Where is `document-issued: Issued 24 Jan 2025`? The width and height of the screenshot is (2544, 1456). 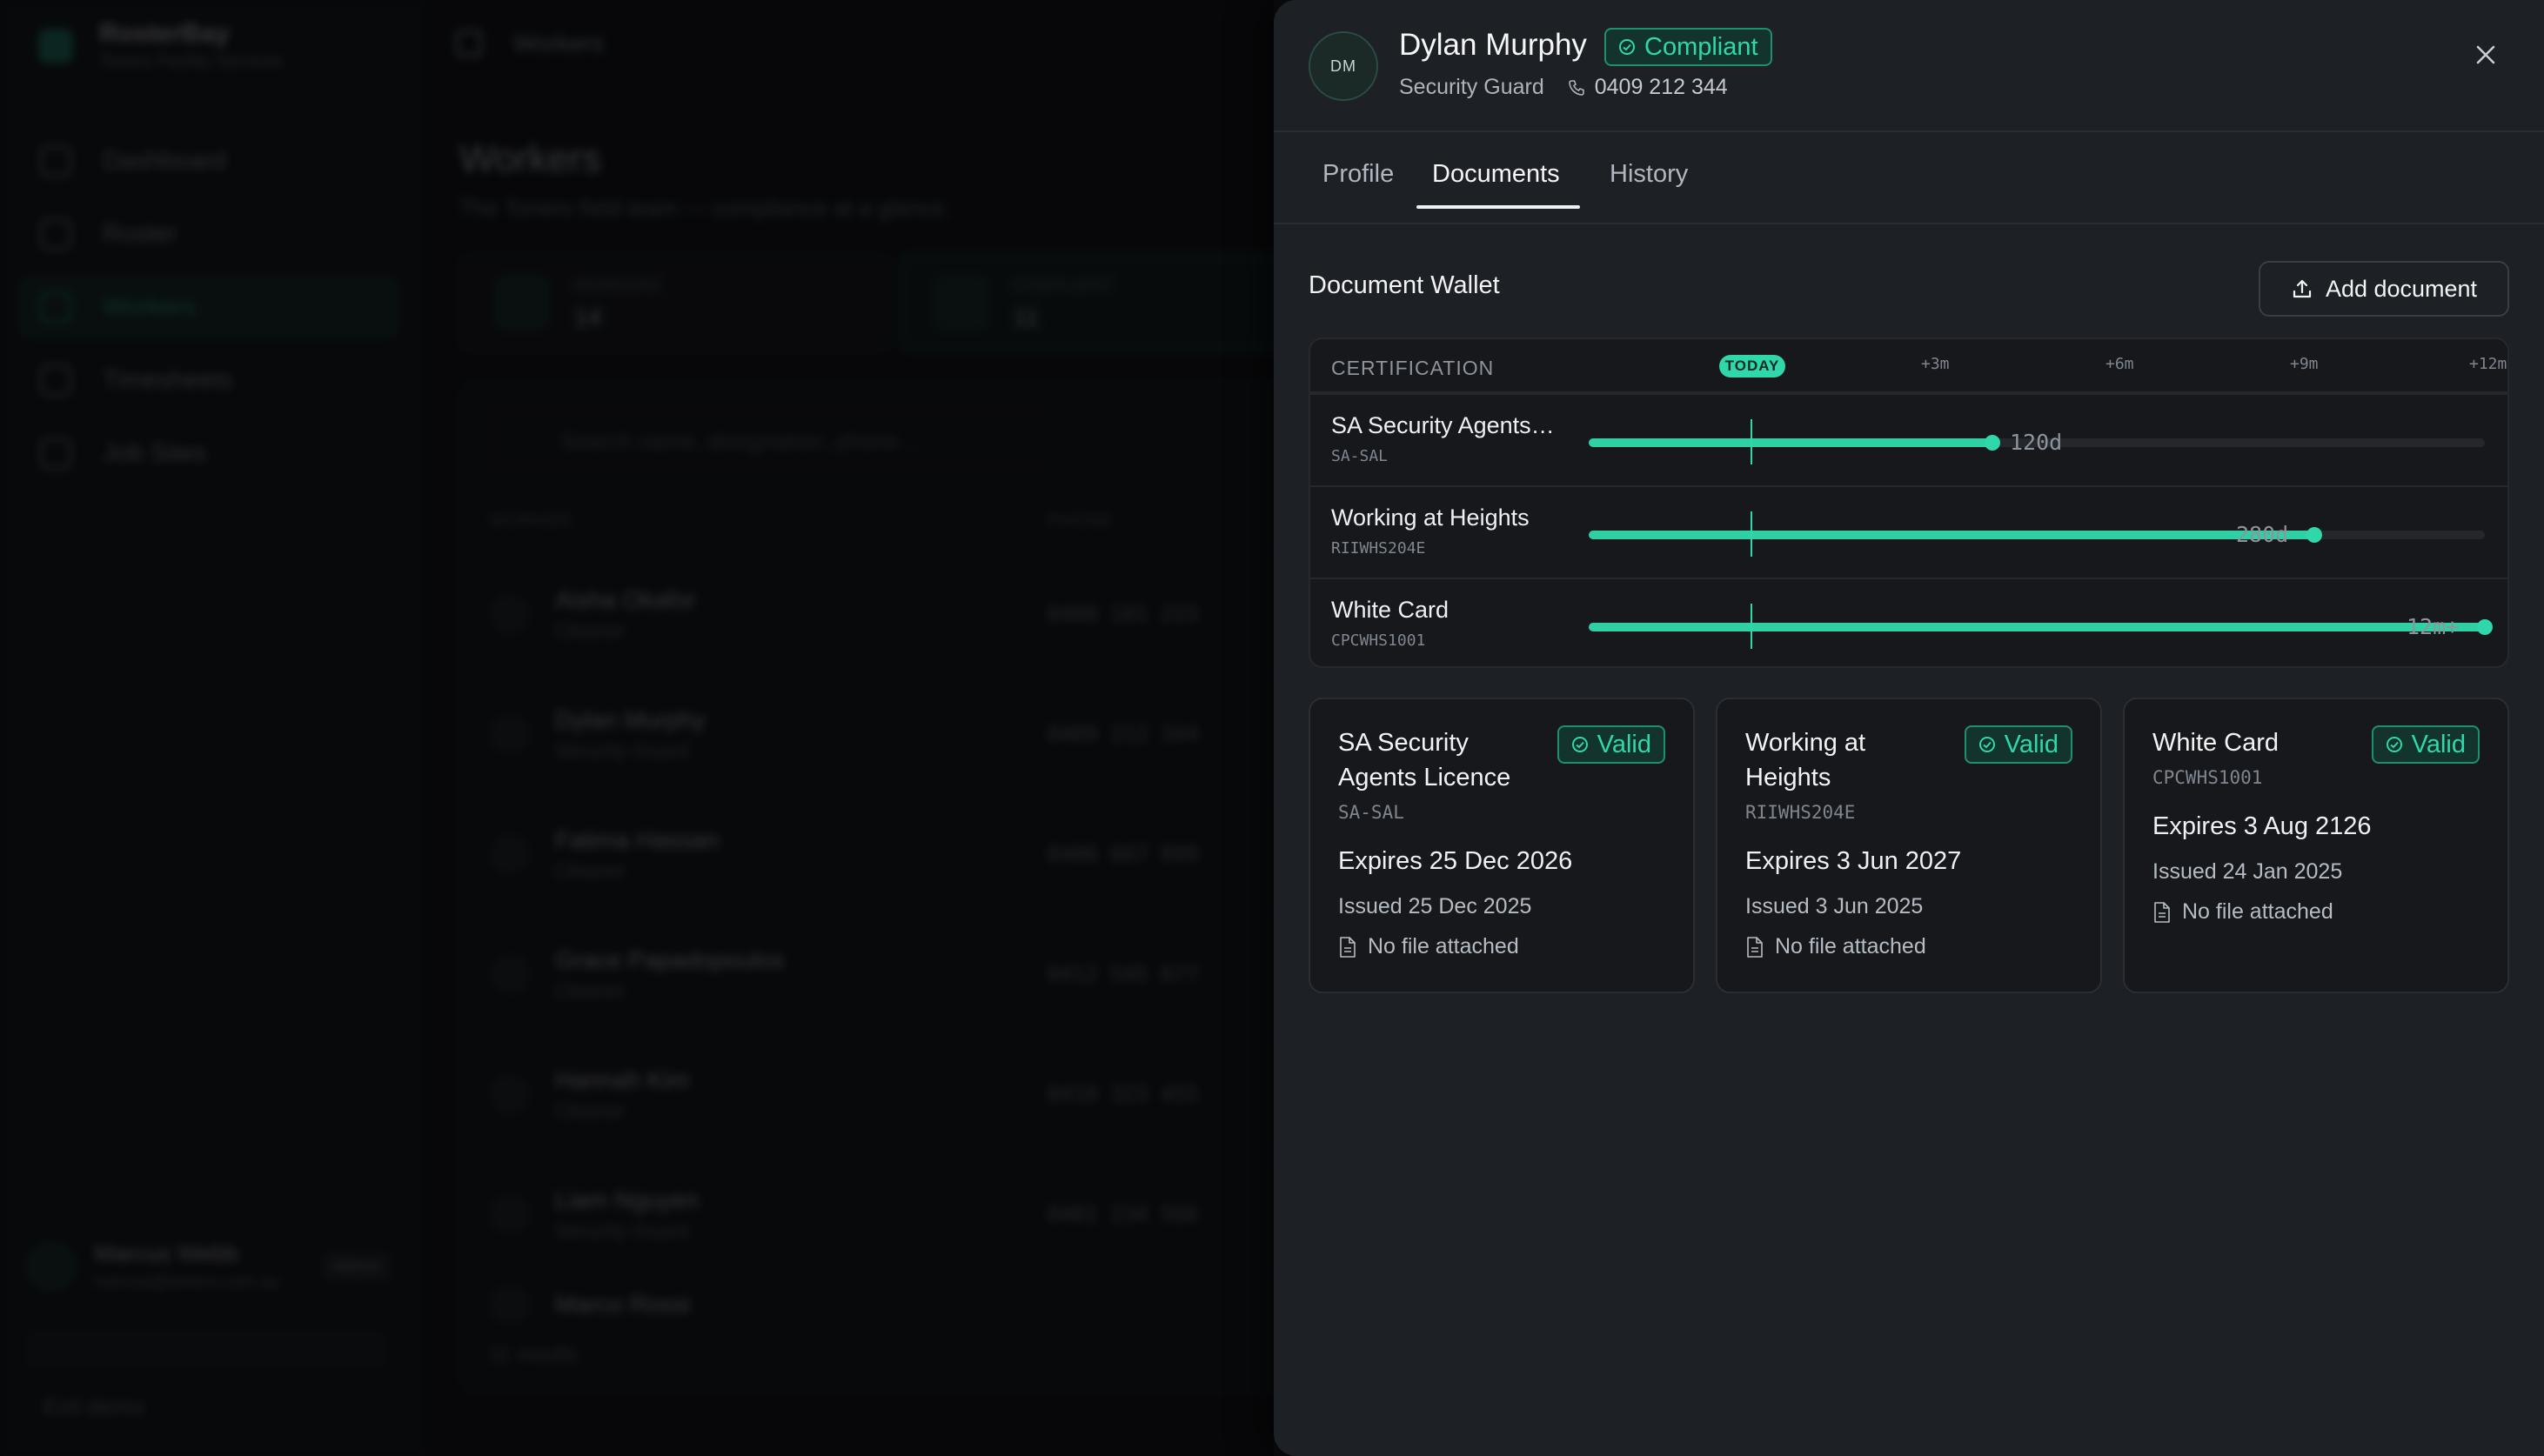
document-issued: Issued 24 Jan 2025 is located at coordinates (2247, 871).